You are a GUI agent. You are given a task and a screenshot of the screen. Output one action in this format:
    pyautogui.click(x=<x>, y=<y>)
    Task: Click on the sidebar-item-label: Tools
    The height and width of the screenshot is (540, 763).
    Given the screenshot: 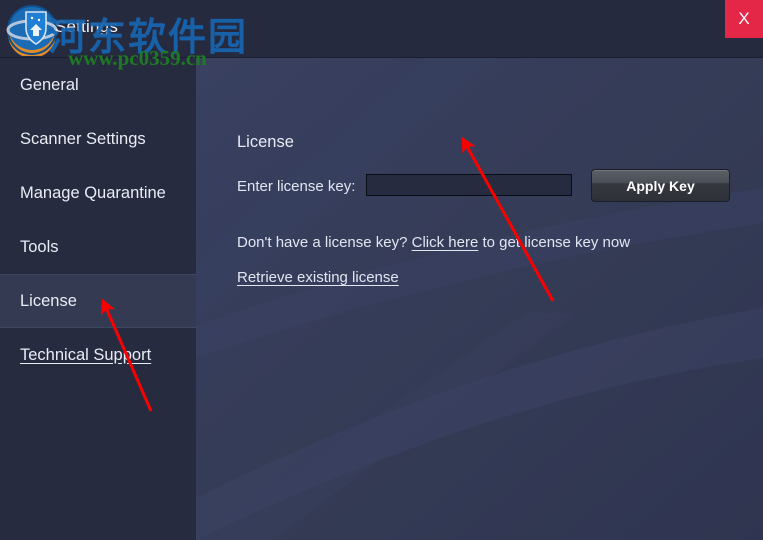 What is the action you would take?
    pyautogui.click(x=39, y=246)
    